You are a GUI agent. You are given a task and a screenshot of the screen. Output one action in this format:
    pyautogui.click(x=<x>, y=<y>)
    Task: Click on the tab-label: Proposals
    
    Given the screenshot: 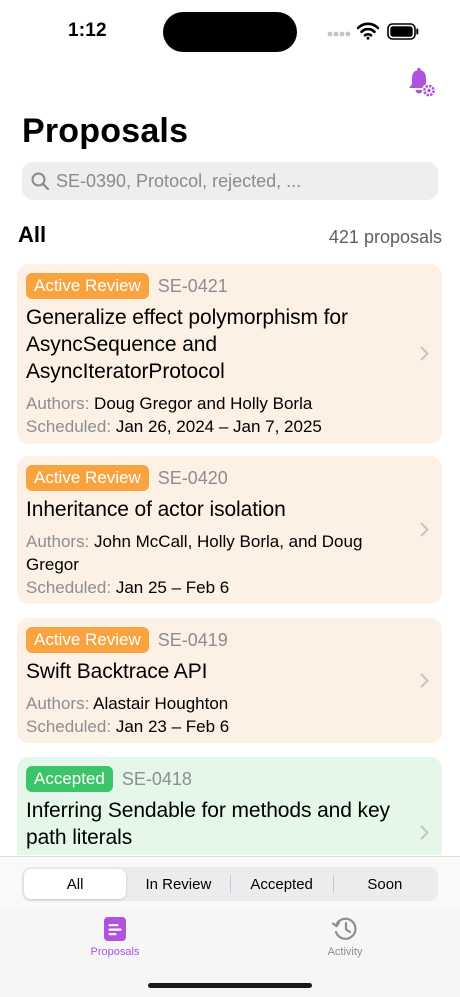 What is the action you would take?
    pyautogui.click(x=115, y=952)
    